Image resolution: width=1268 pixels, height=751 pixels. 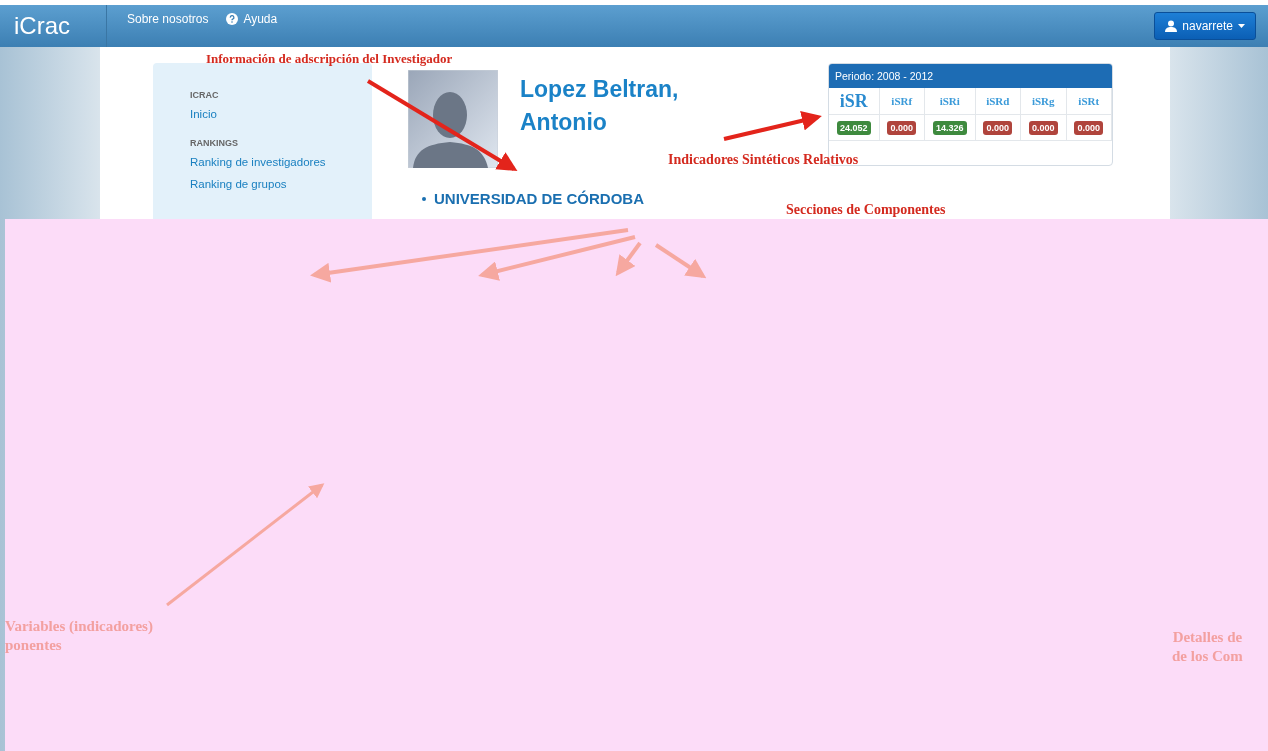 I want to click on user-icon, so click(x=1171, y=26).